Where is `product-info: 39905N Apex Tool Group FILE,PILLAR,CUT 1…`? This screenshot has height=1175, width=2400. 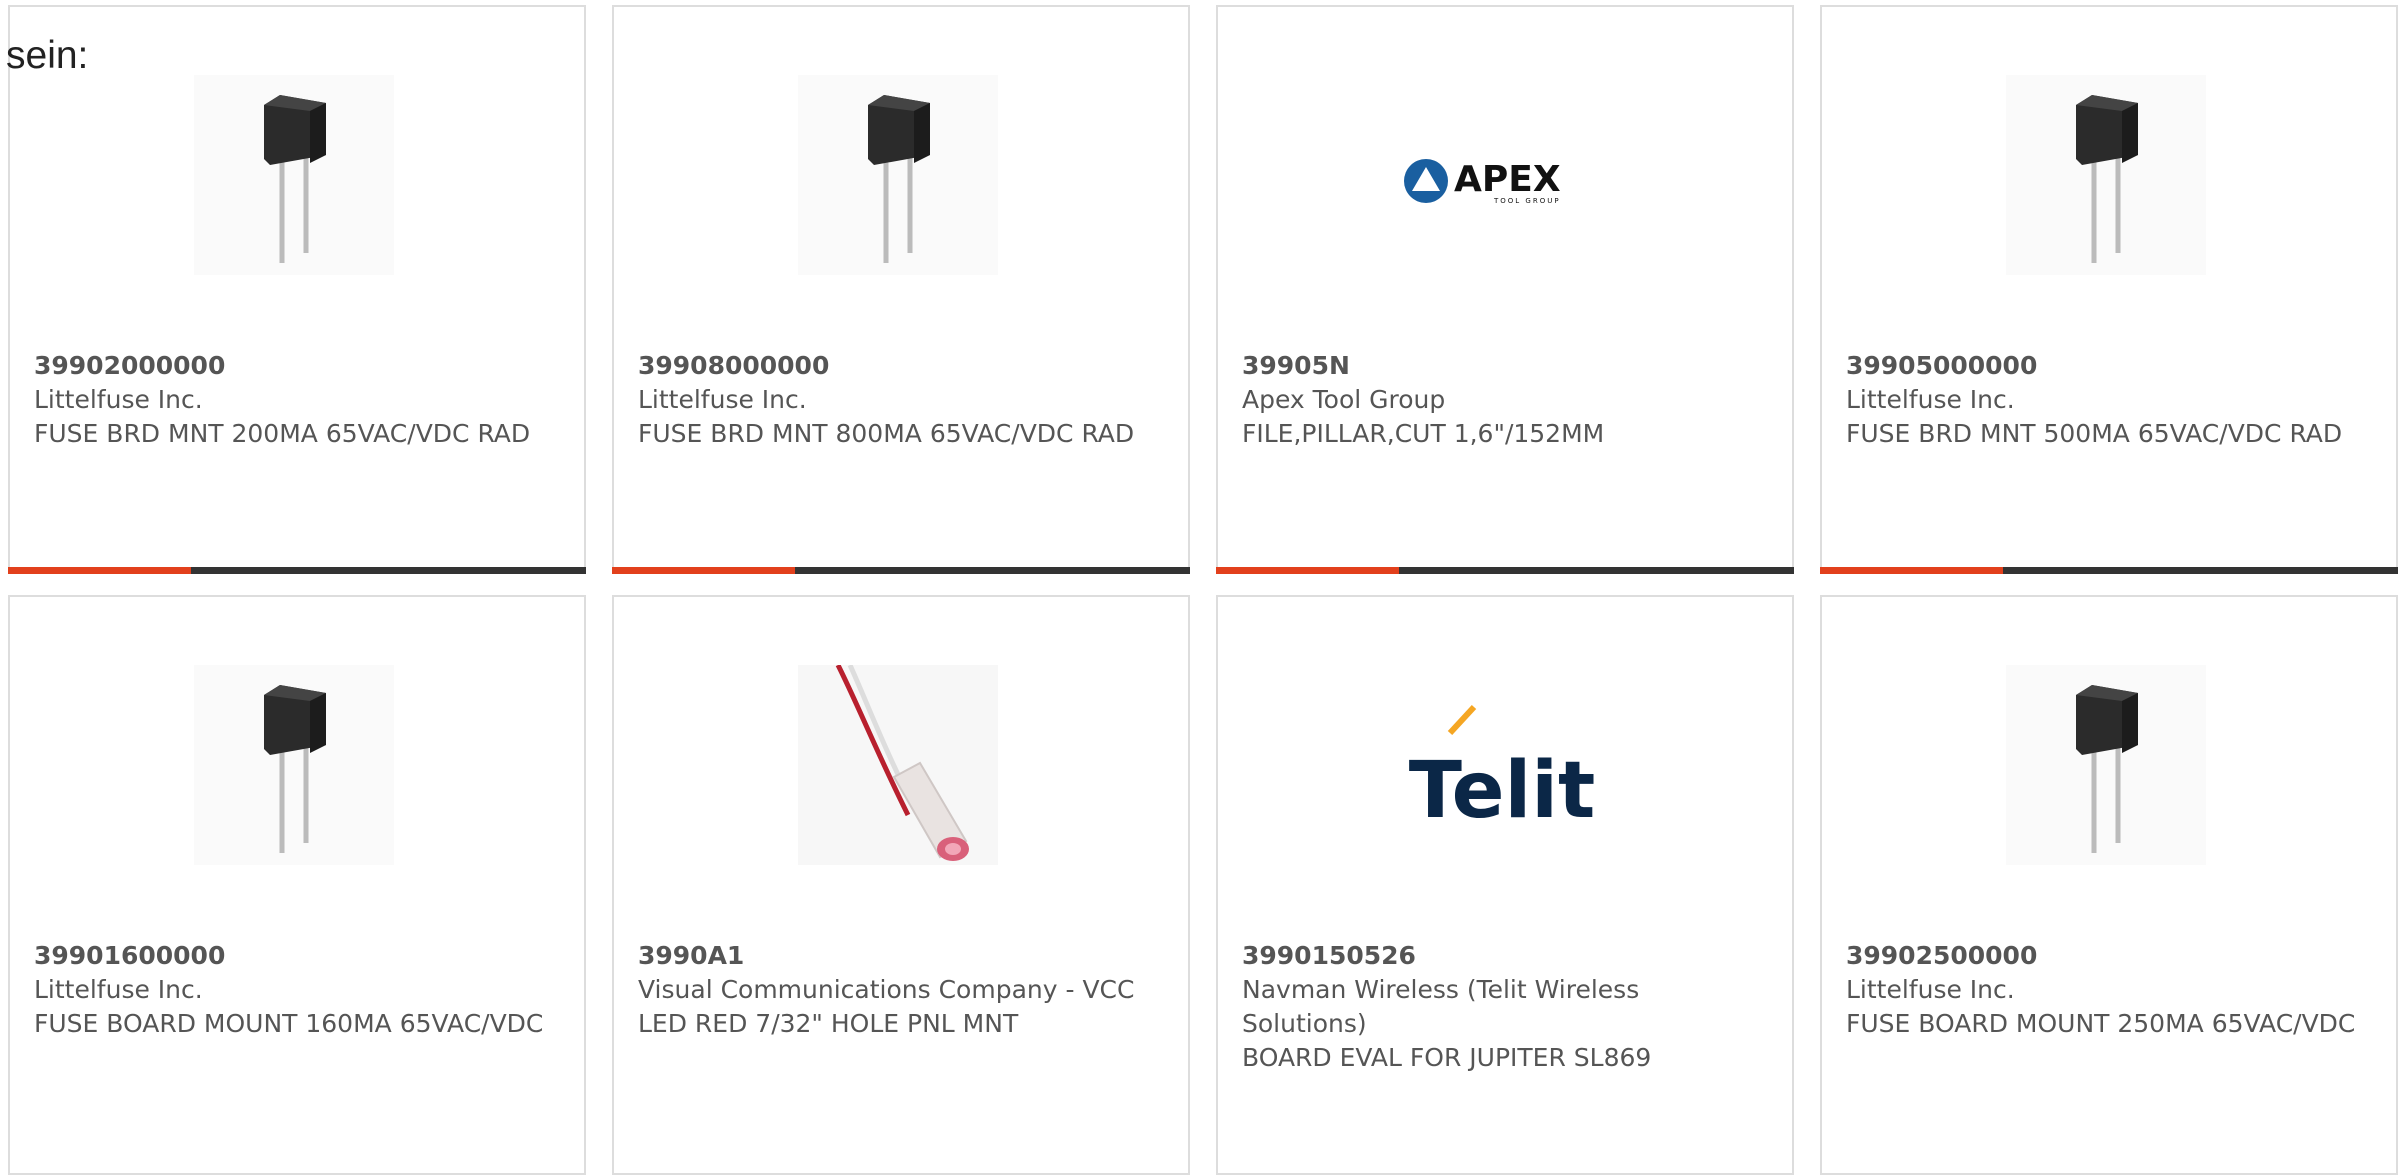
product-info: 39905N Apex Tool Group FILE,PILLAR,CUT 1… is located at coordinates (1505, 400).